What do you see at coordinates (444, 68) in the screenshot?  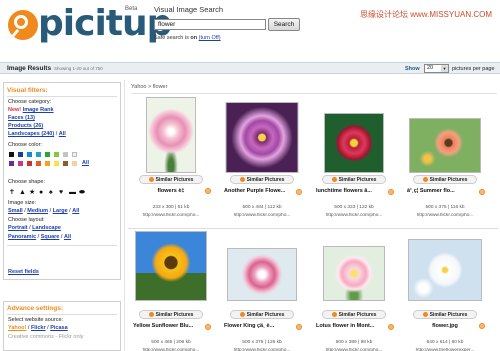 I see `chevron-down-icon: ▼` at bounding box center [444, 68].